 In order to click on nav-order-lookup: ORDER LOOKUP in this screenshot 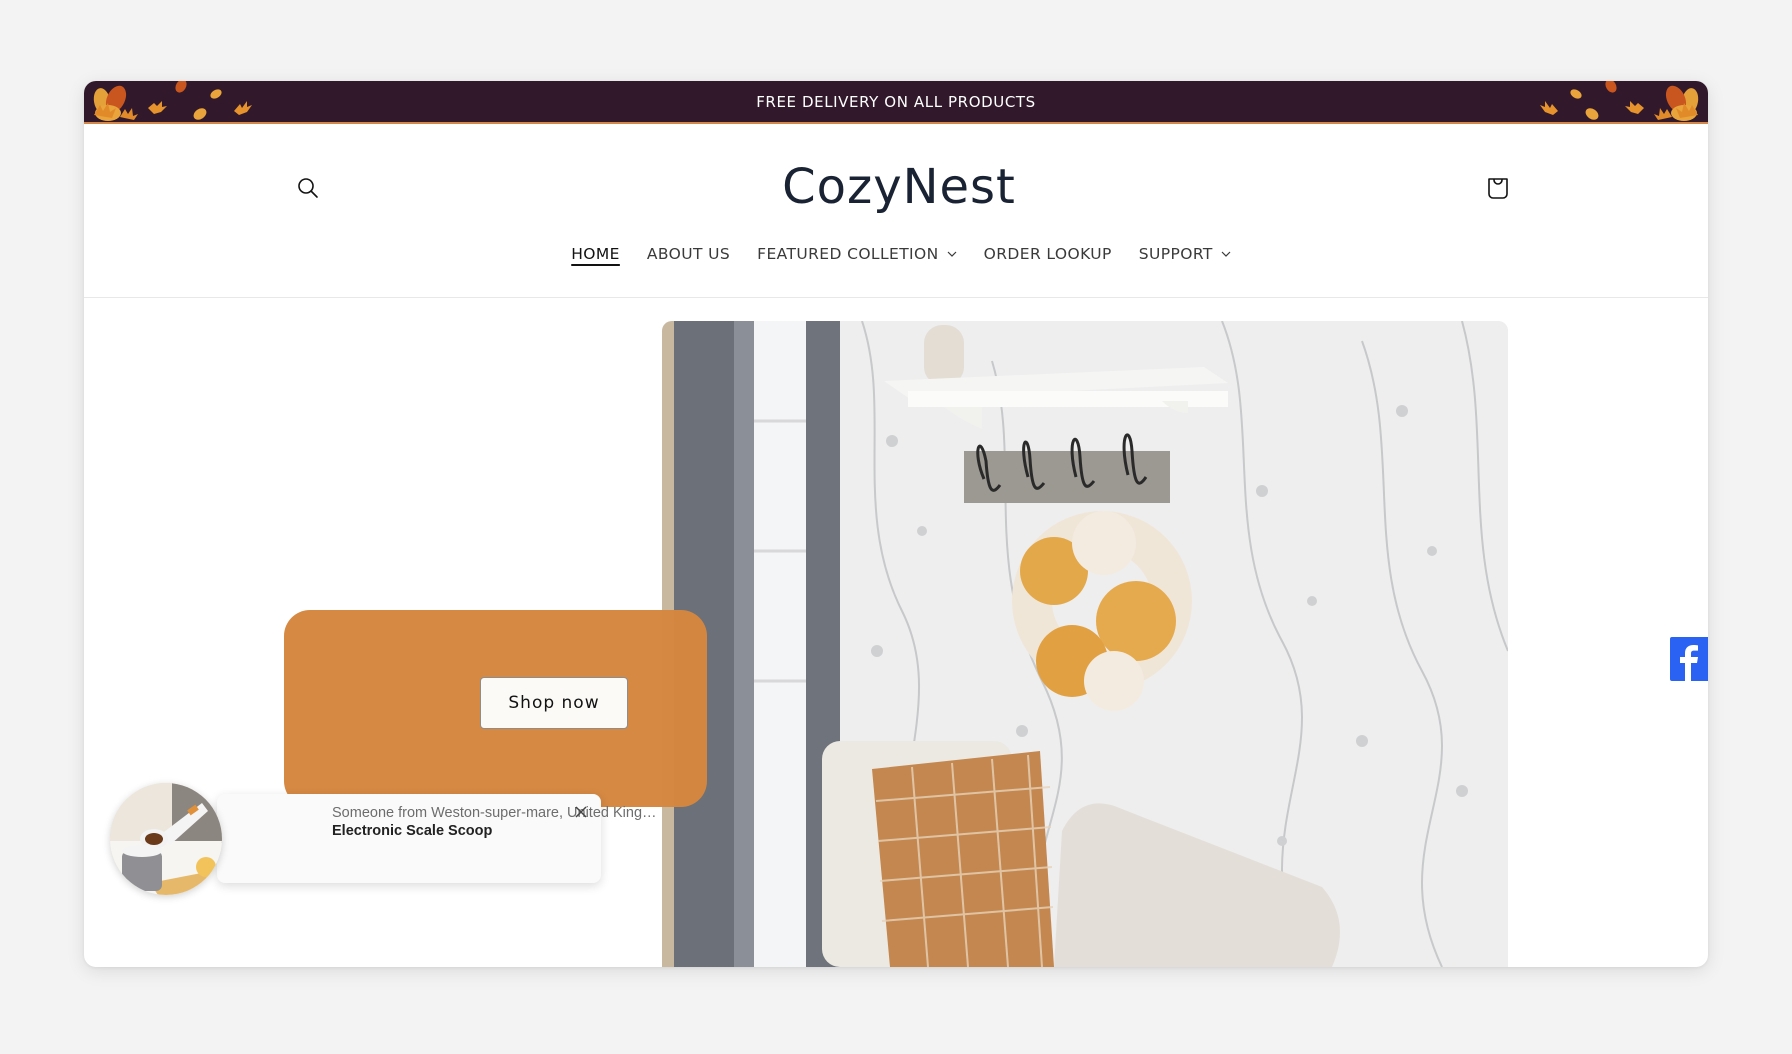, I will do `click(1048, 254)`.